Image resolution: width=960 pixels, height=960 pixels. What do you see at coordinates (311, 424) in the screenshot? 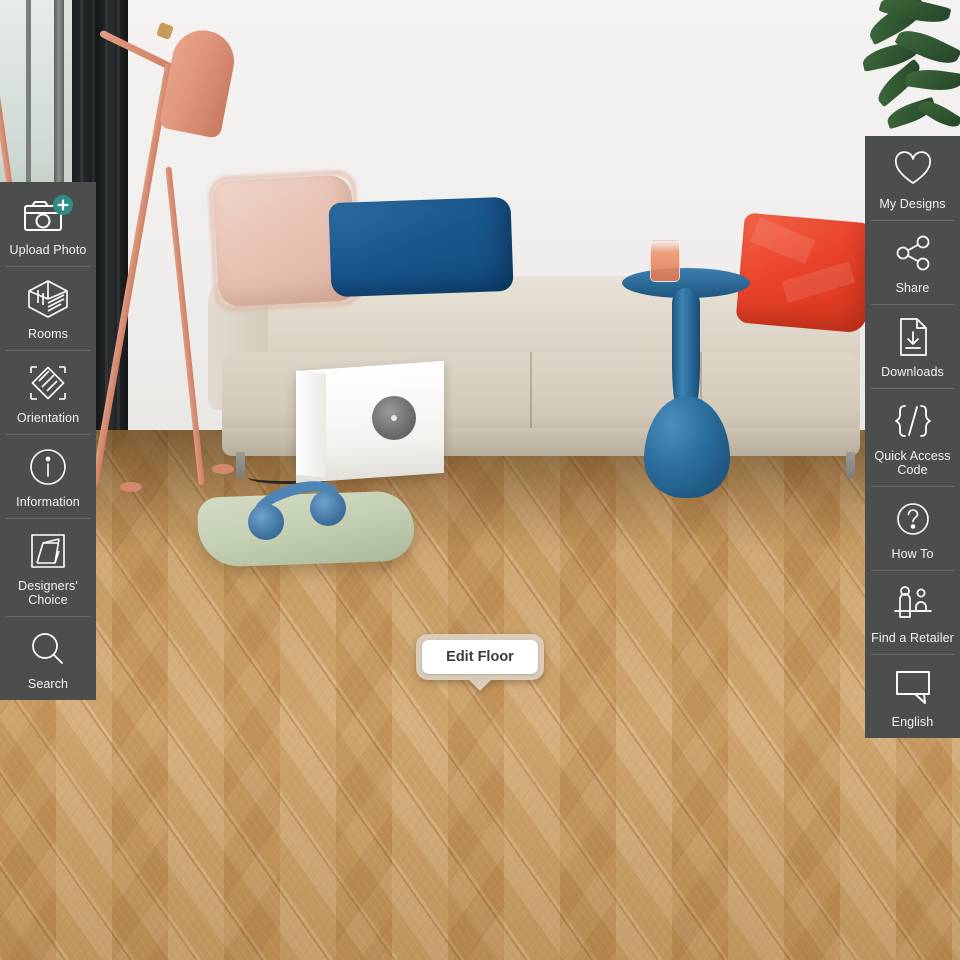
I see `record-sleeve-flap` at bounding box center [311, 424].